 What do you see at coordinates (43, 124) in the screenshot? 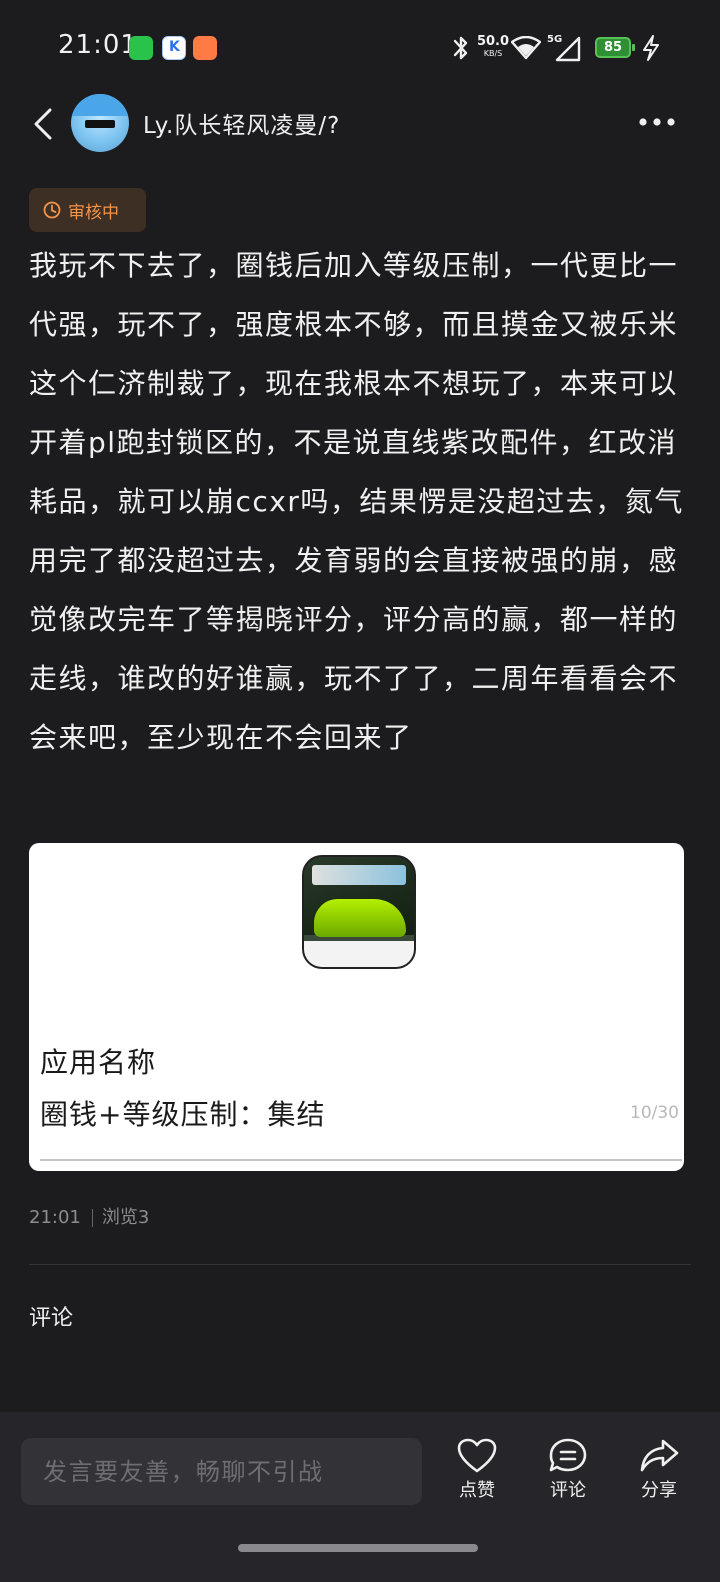
I see `back-icon` at bounding box center [43, 124].